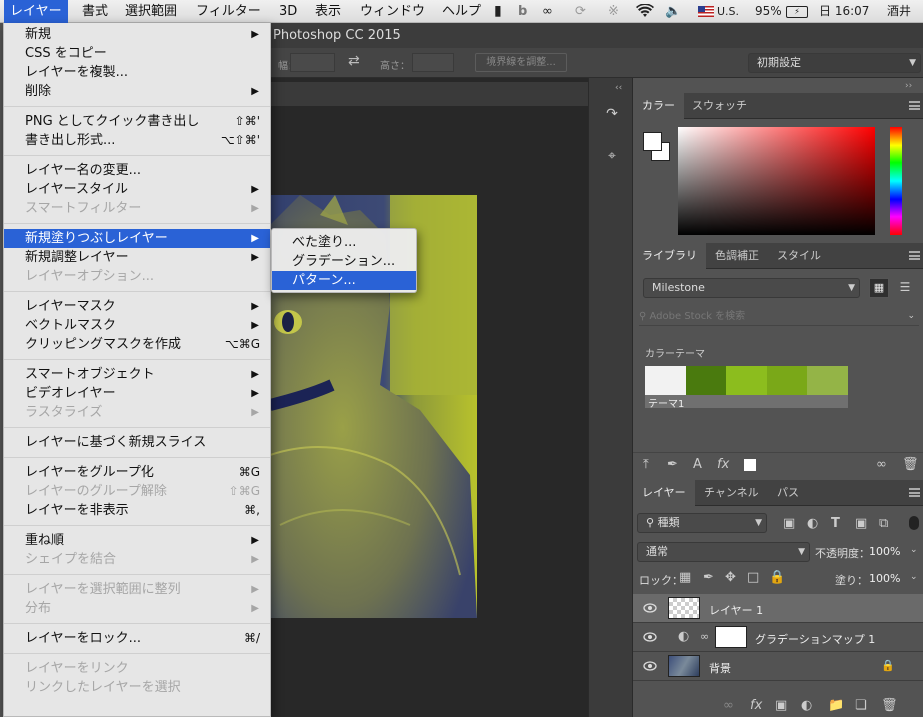  What do you see at coordinates (797, 12) in the screenshot?
I see `battery-icon: ⚡` at bounding box center [797, 12].